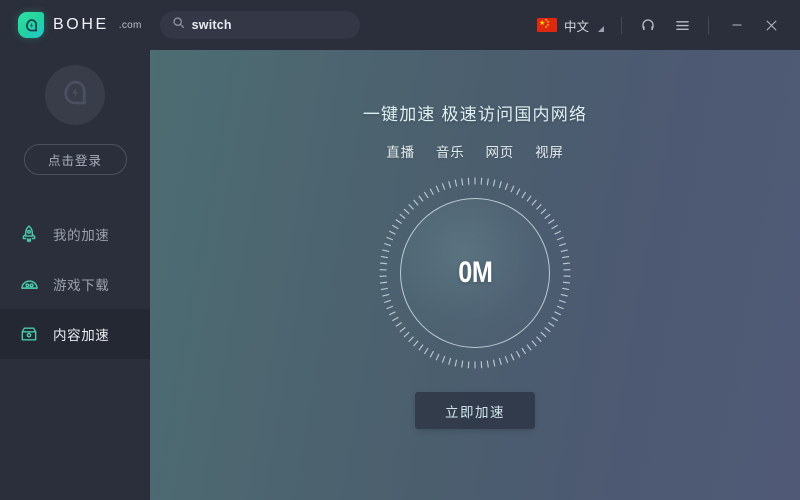 The width and height of the screenshot is (800, 500). What do you see at coordinates (400, 25) in the screenshot?
I see `title-bar: BOHE .com switch ★ ★ ★ ★ ★ 中文` at bounding box center [400, 25].